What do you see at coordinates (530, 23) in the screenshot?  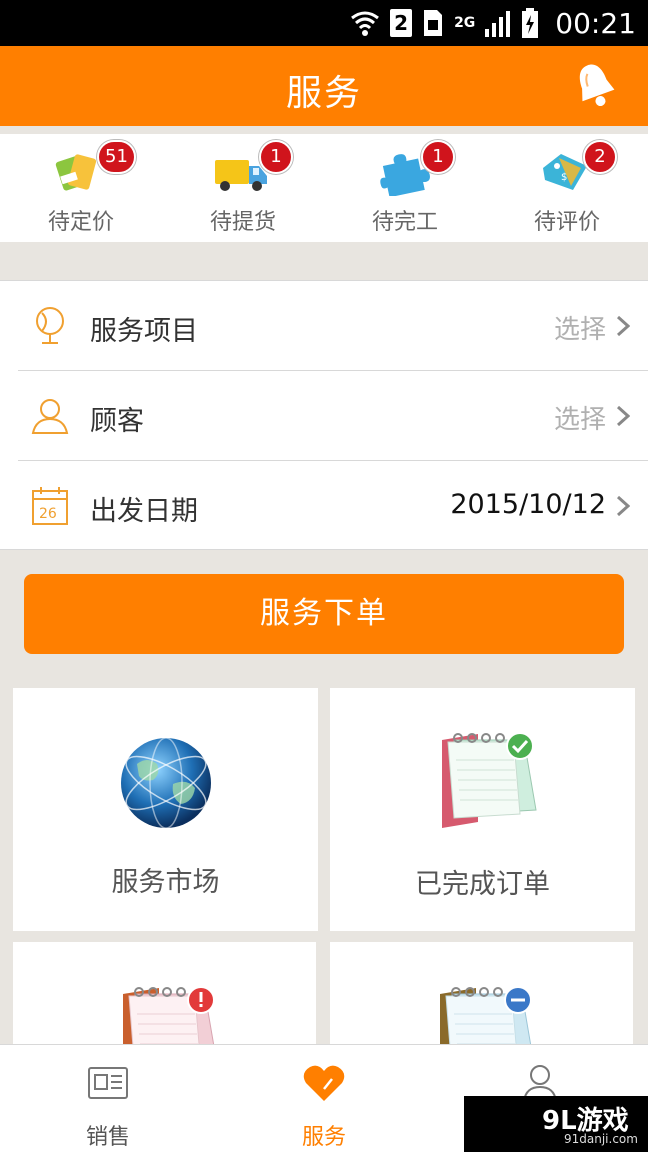 I see `battery-icon` at bounding box center [530, 23].